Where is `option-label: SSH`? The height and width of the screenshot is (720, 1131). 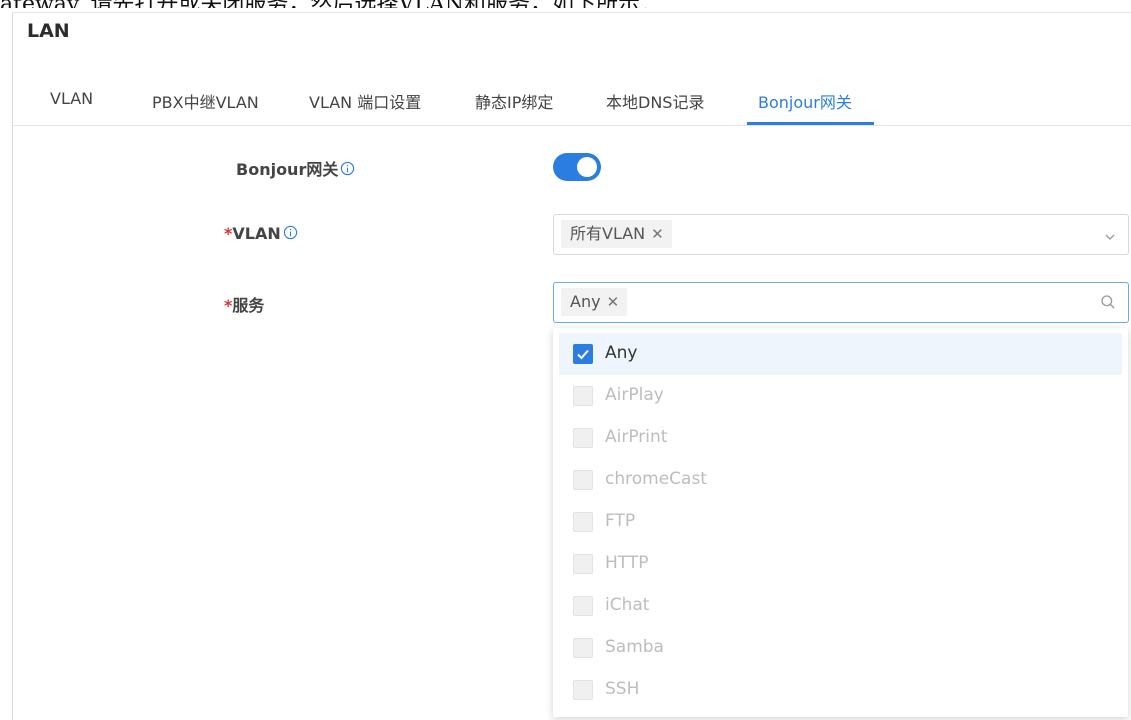 option-label: SSH is located at coordinates (622, 689).